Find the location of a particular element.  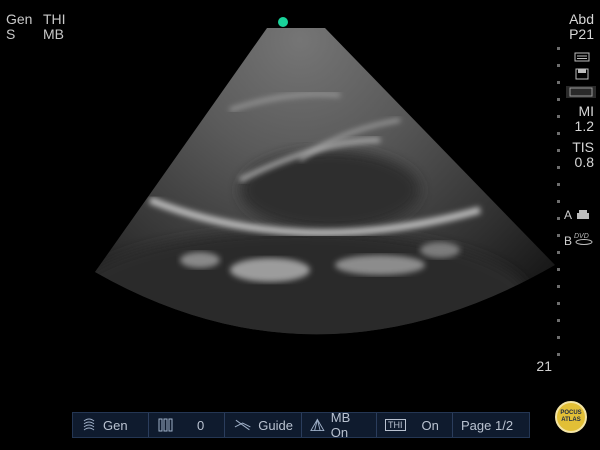

dvd-icon: DVD is located at coordinates (583, 239).